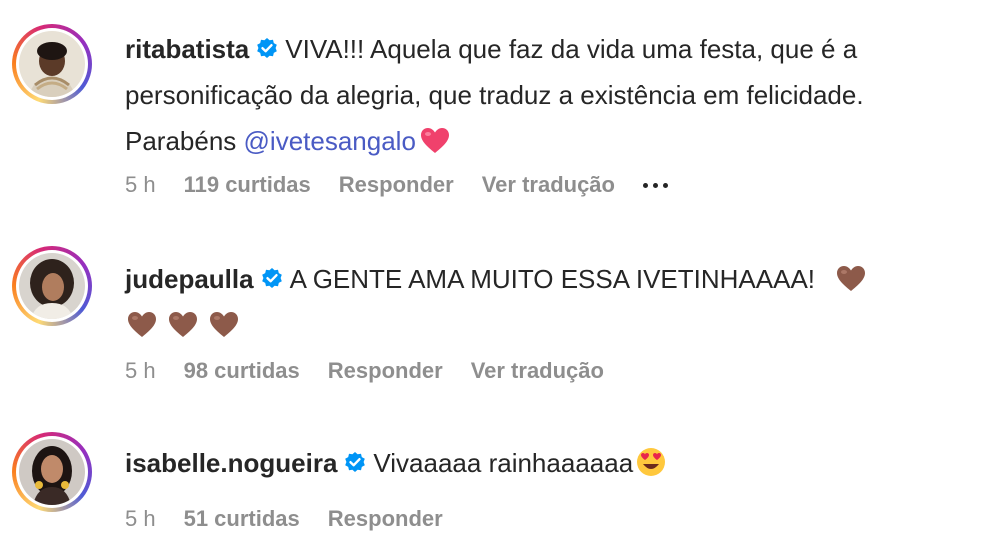 The height and width of the screenshot is (544, 984). I want to click on heart-emoji-icon, so click(434, 140).